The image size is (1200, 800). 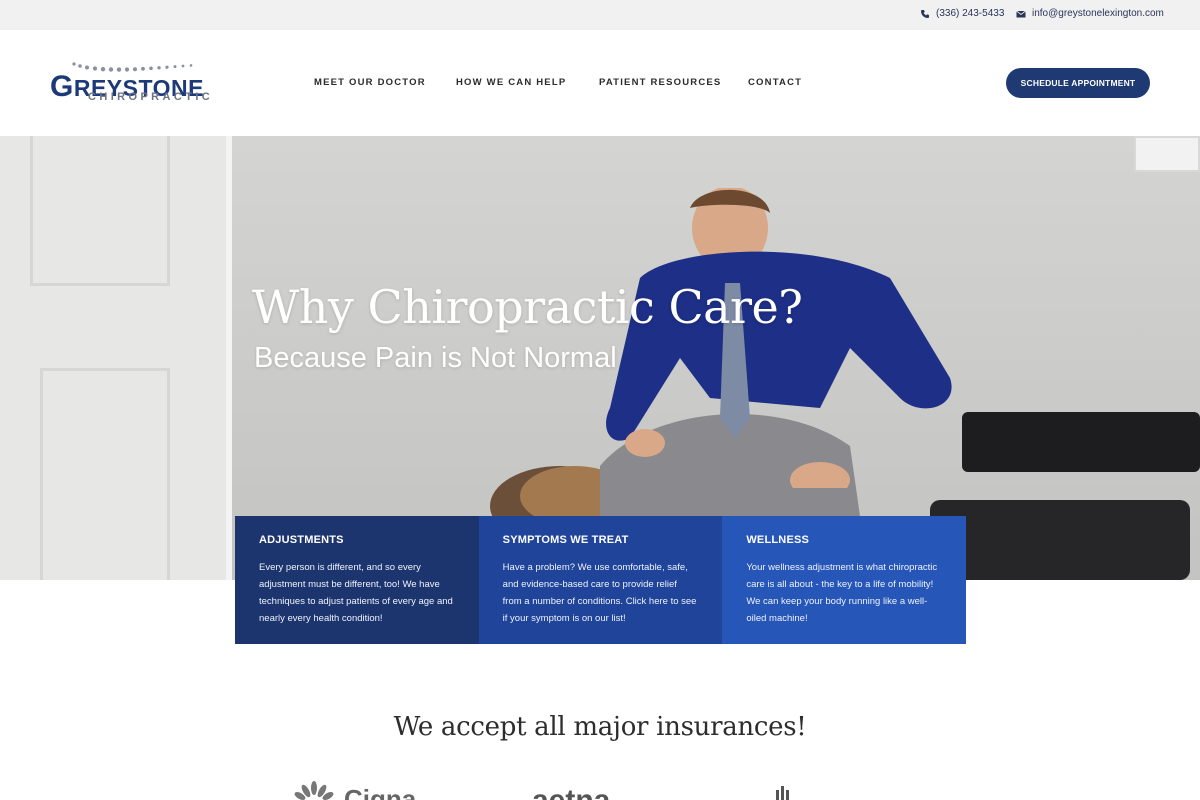 What do you see at coordinates (511, 82) in the screenshot?
I see `nav-how-we-can-help: HOW WE CAN HELP` at bounding box center [511, 82].